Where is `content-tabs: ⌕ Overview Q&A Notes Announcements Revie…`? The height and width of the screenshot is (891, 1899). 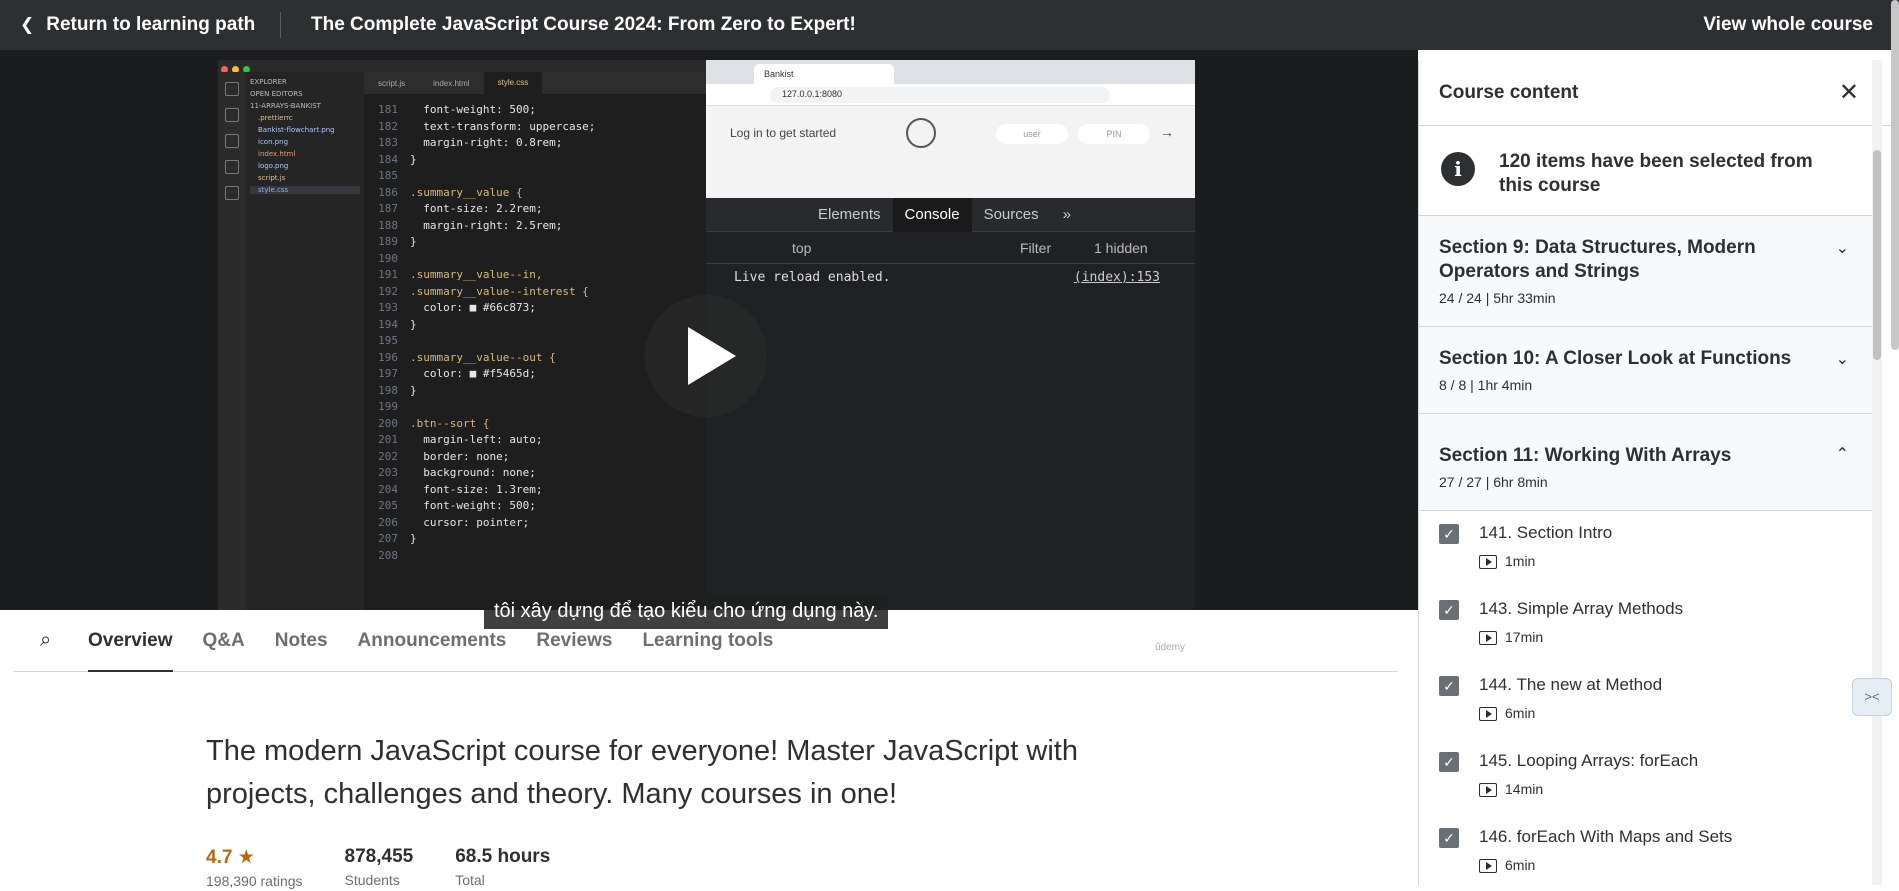
content-tabs: ⌕ Overview Q&A Notes Announcements Revie… is located at coordinates (706, 641).